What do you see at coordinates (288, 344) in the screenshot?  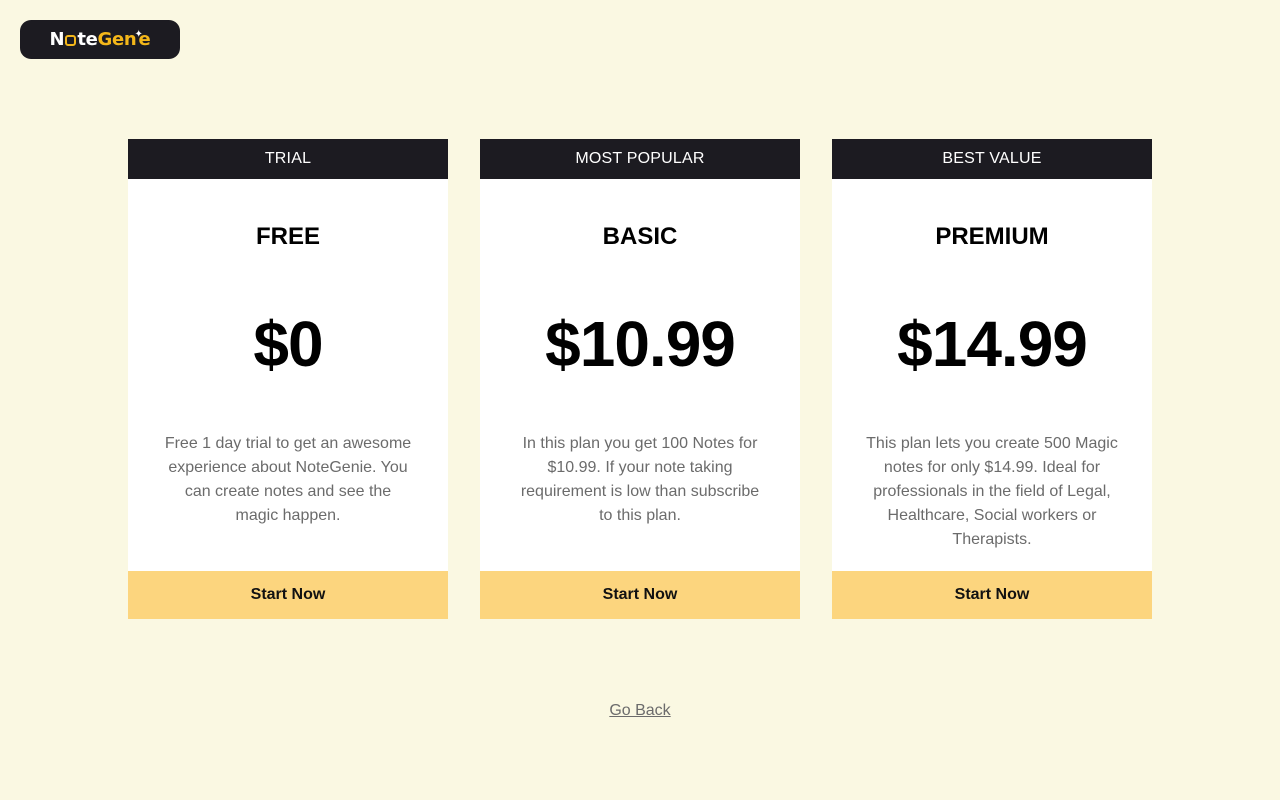 I see `plan-price: $0` at bounding box center [288, 344].